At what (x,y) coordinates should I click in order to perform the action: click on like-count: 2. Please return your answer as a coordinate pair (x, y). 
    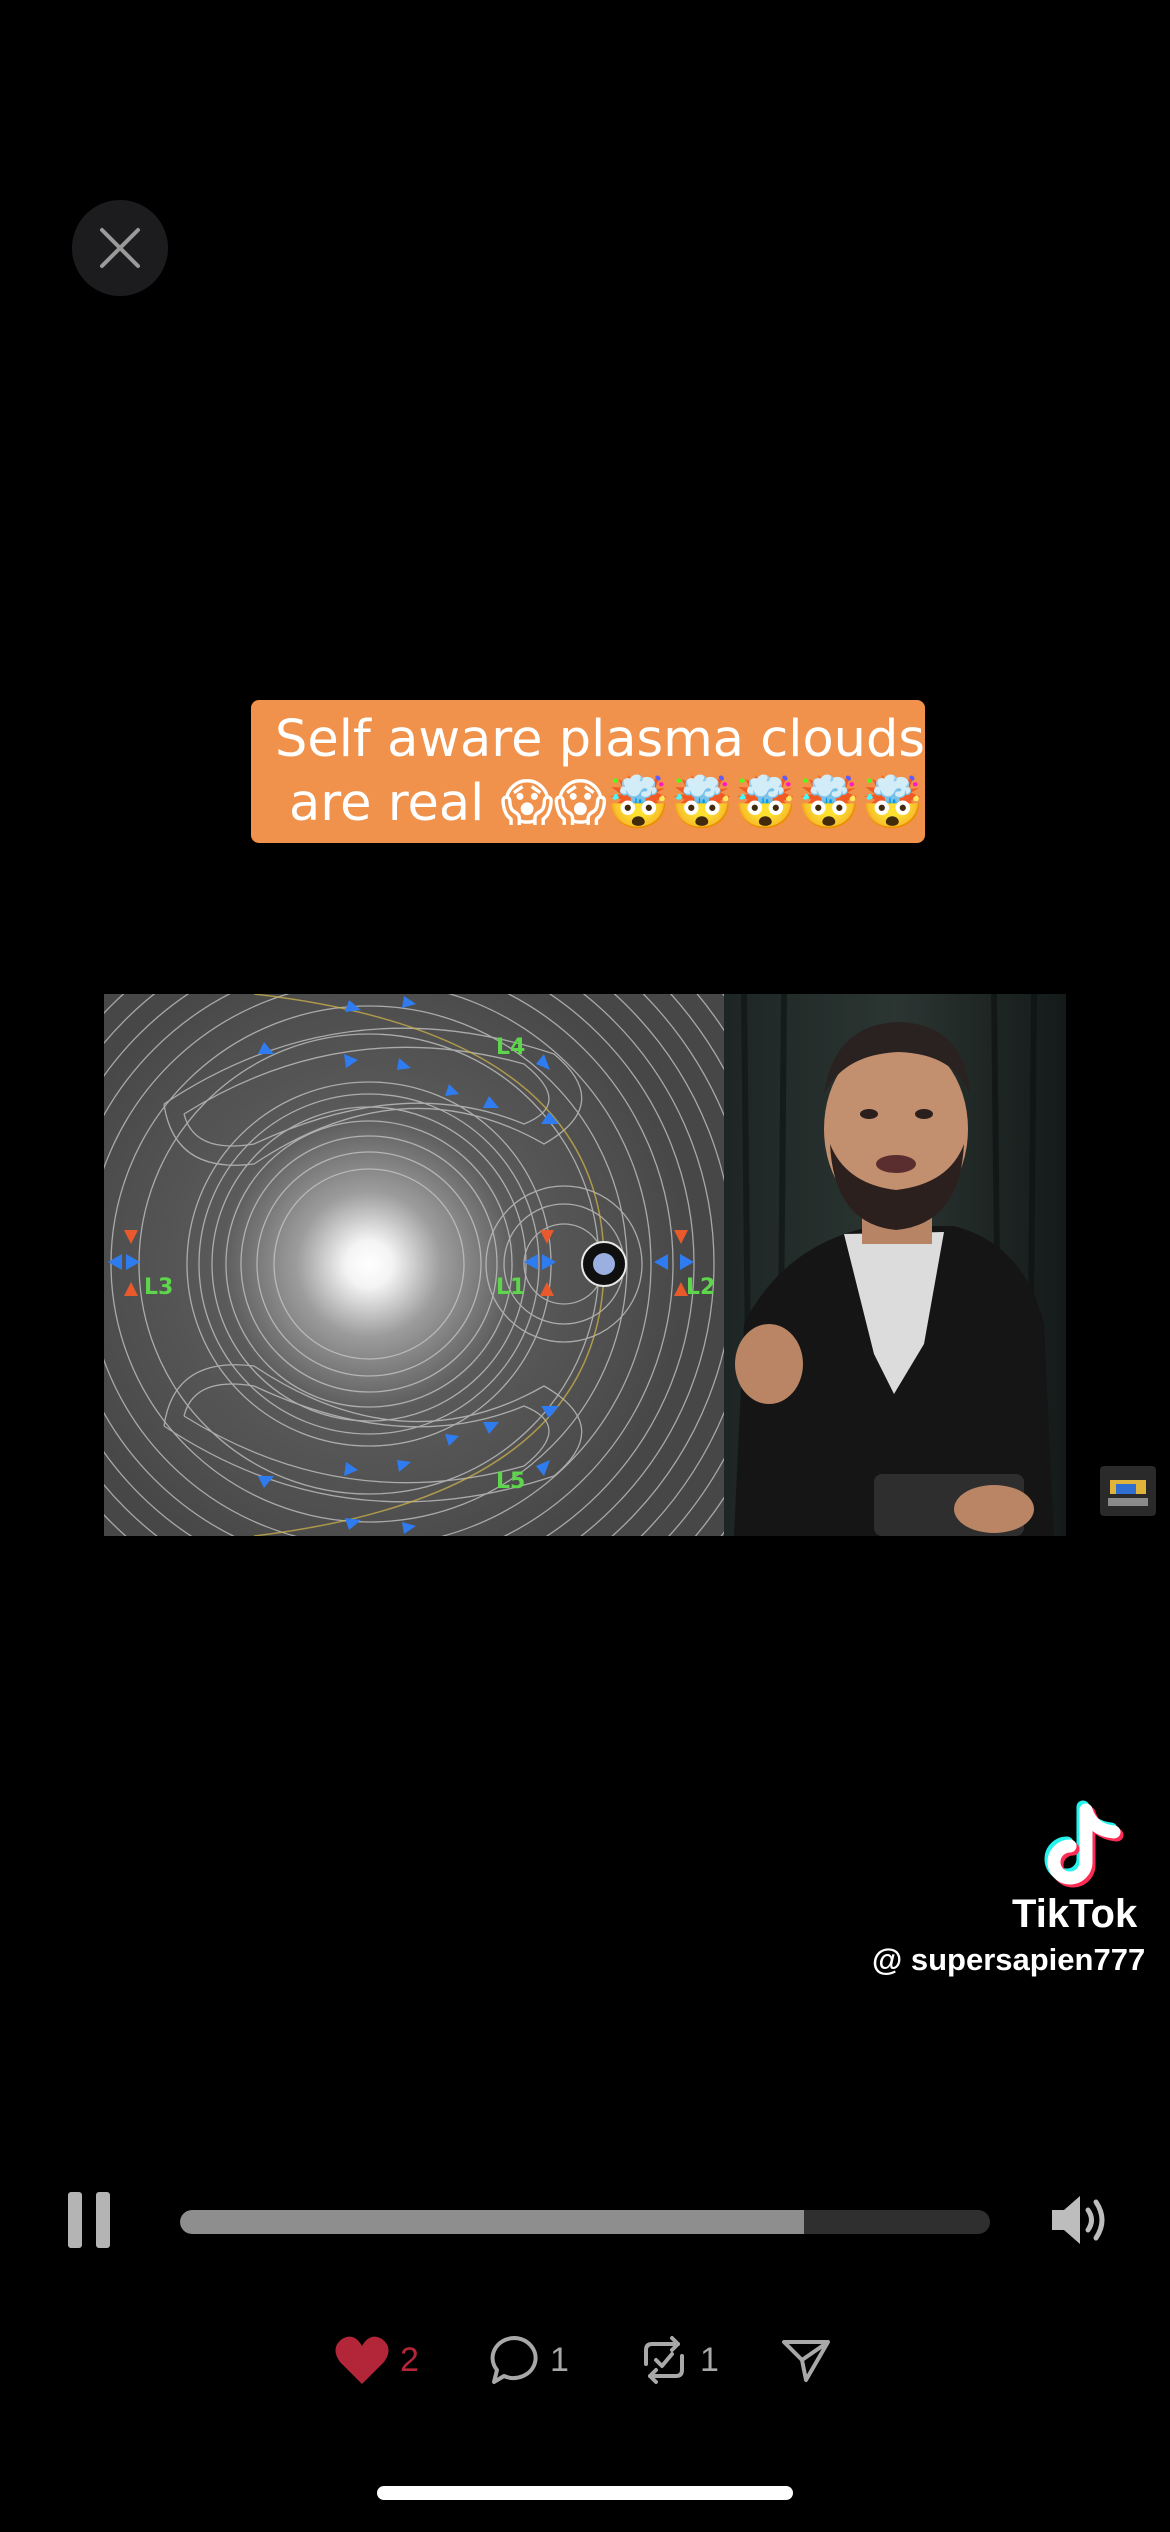
    Looking at the image, I should click on (409, 2359).